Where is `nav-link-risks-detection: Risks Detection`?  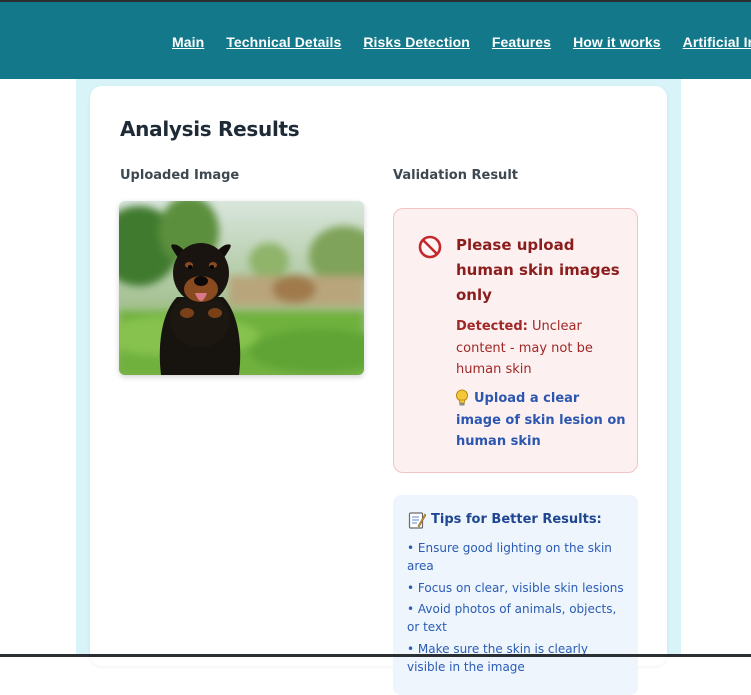
nav-link-risks-detection: Risks Detection is located at coordinates (416, 42).